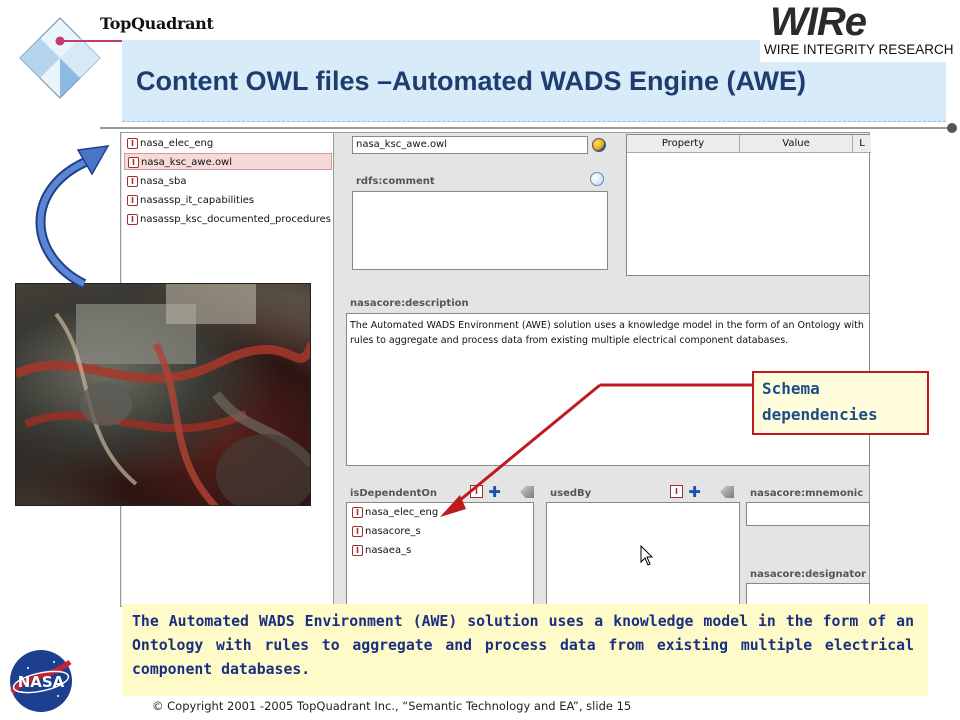 The height and width of the screenshot is (720, 960). Describe the element at coordinates (157, 23) in the screenshot. I see `company-logo-text: TopQuadrant` at that location.